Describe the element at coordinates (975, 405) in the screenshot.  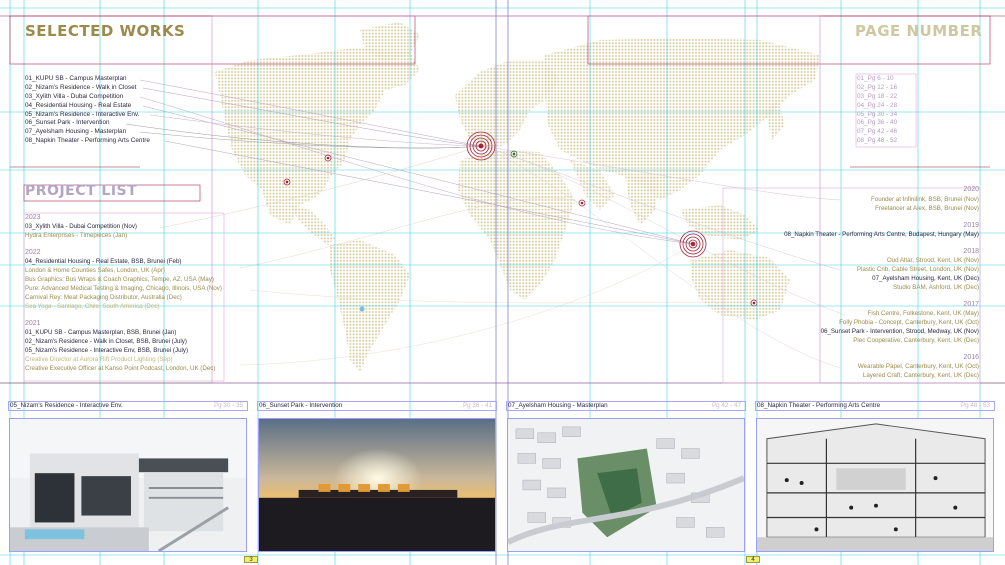
I see `card-pages: Pg 48 - 53` at that location.